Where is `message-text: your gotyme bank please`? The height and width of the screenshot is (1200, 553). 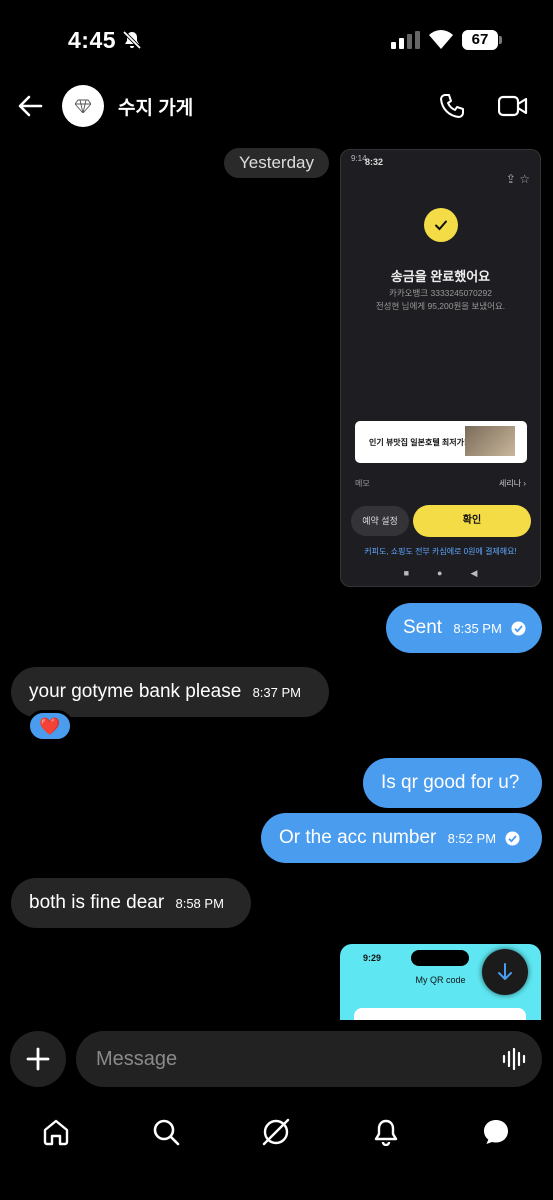
message-text: your gotyme bank please is located at coordinates (135, 691).